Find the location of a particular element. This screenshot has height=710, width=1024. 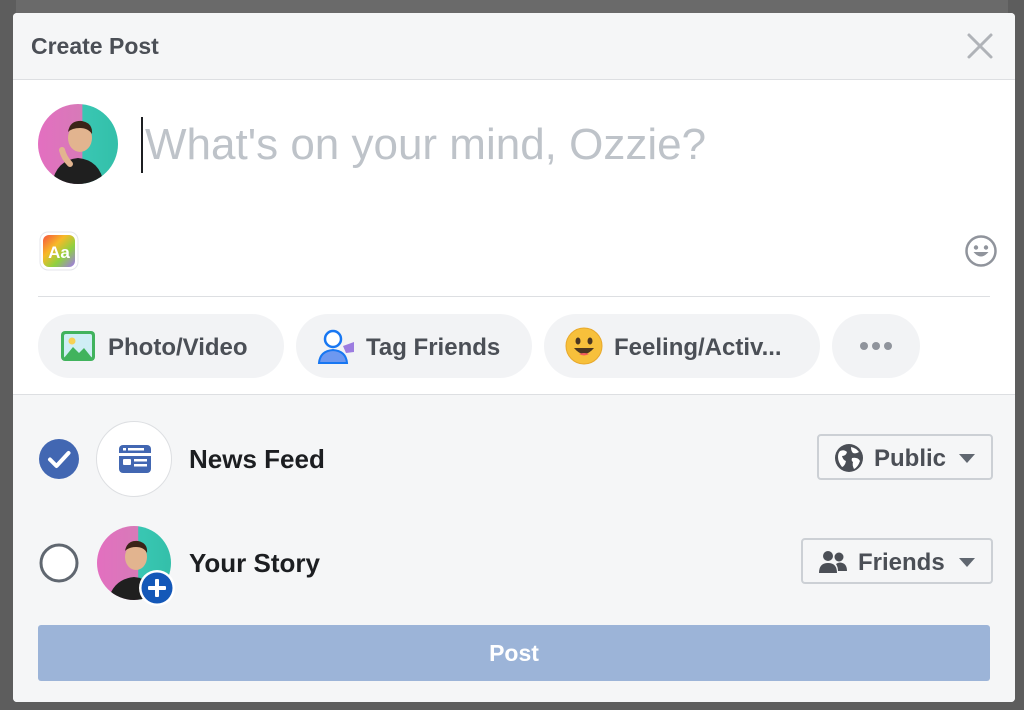

news-feed-icon is located at coordinates (135, 459).